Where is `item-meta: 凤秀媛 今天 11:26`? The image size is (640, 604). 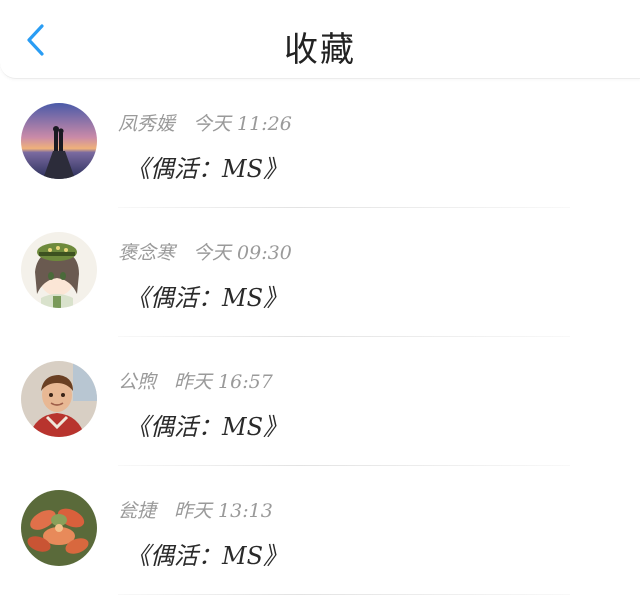
item-meta: 凤秀媛 今天 11:26 is located at coordinates (205, 122).